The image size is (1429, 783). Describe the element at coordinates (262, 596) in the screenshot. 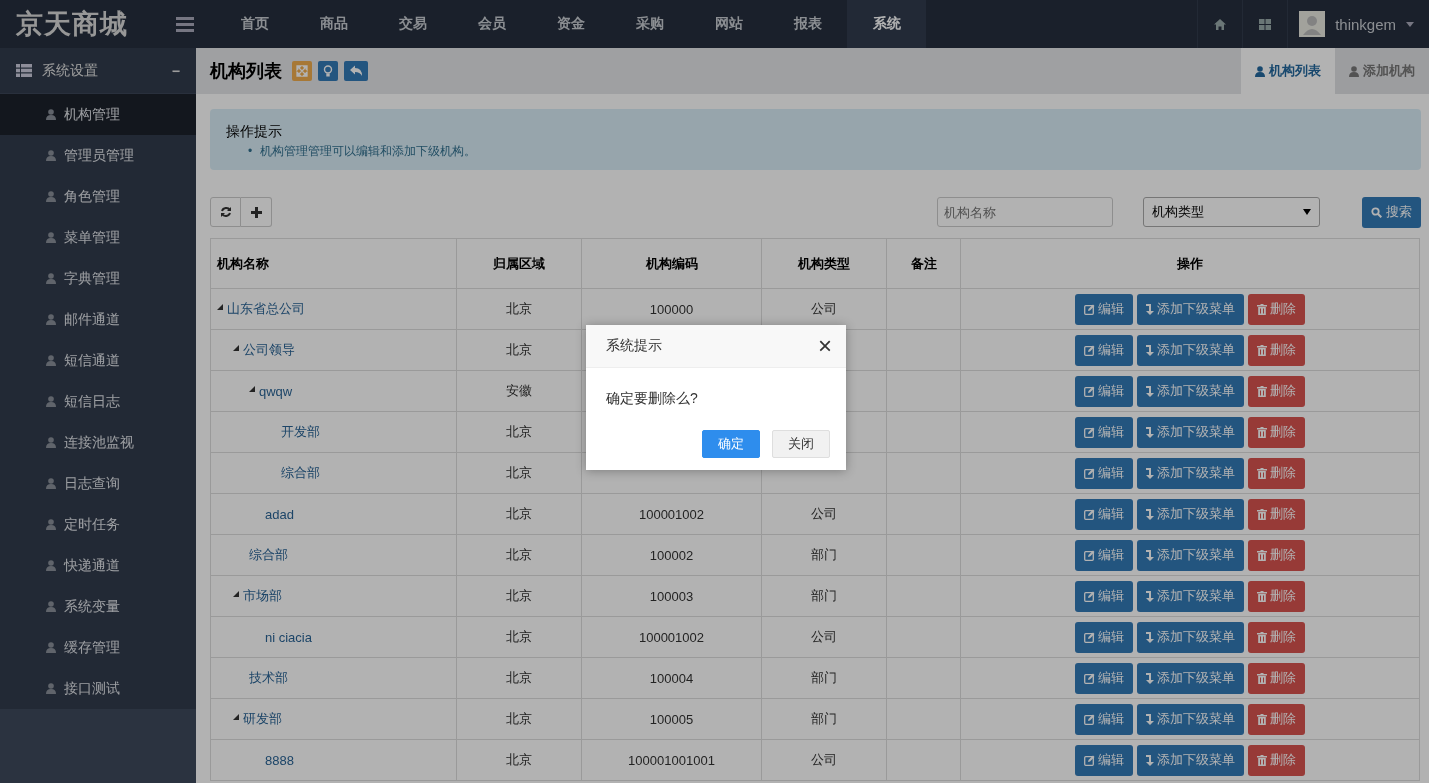

I see `org-name-link: 市场部` at that location.